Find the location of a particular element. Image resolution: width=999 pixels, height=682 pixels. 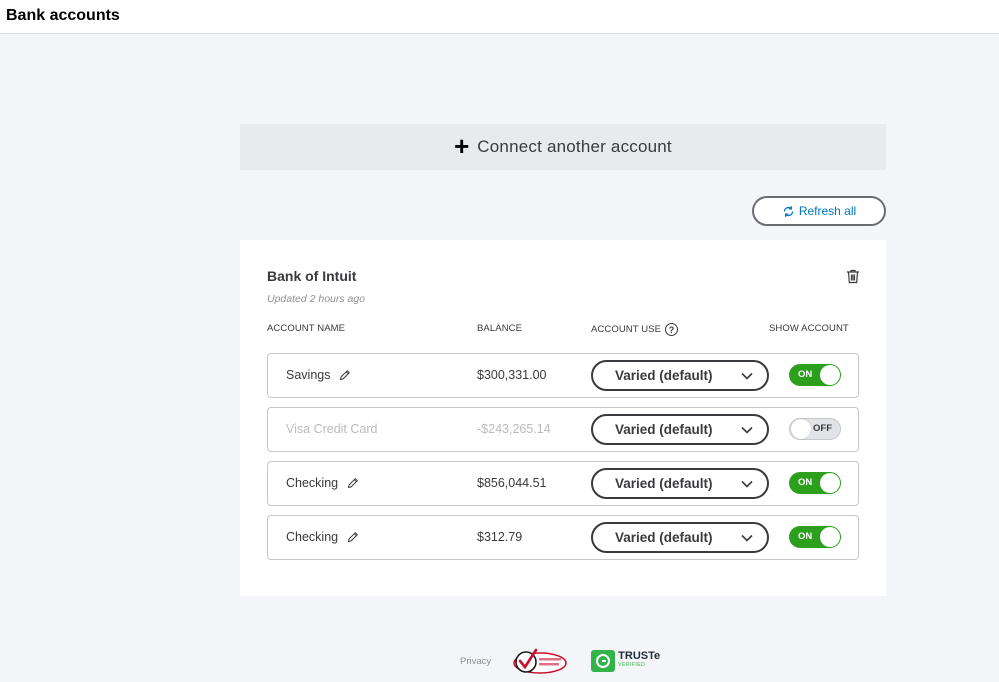

column-header-account-use: ACCOUNT USE ? is located at coordinates (635, 329).